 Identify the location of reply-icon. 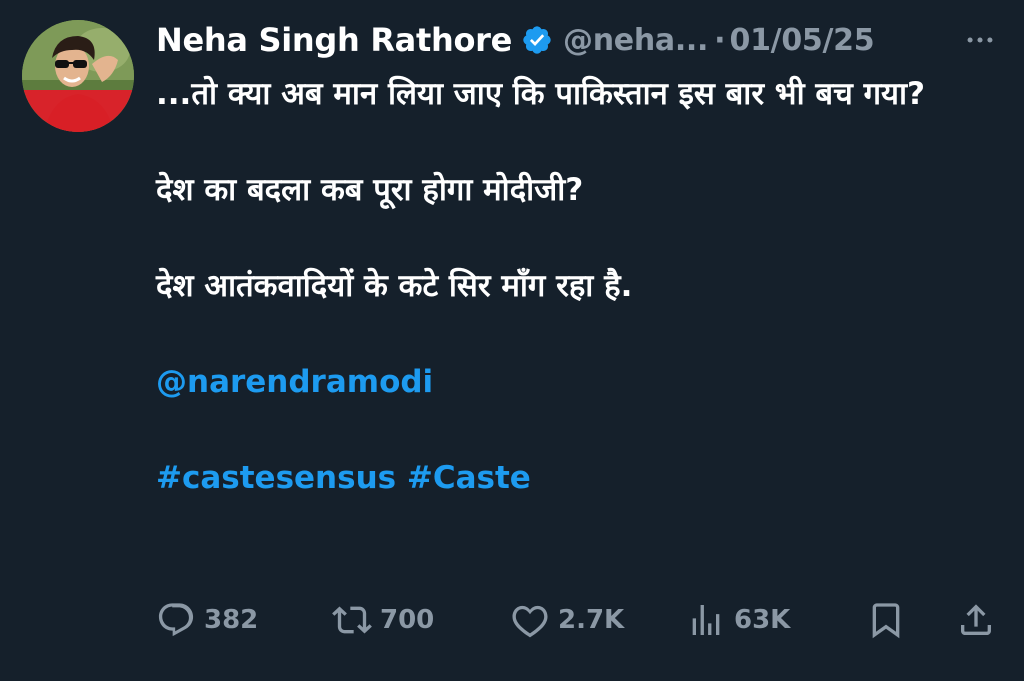
(176, 620).